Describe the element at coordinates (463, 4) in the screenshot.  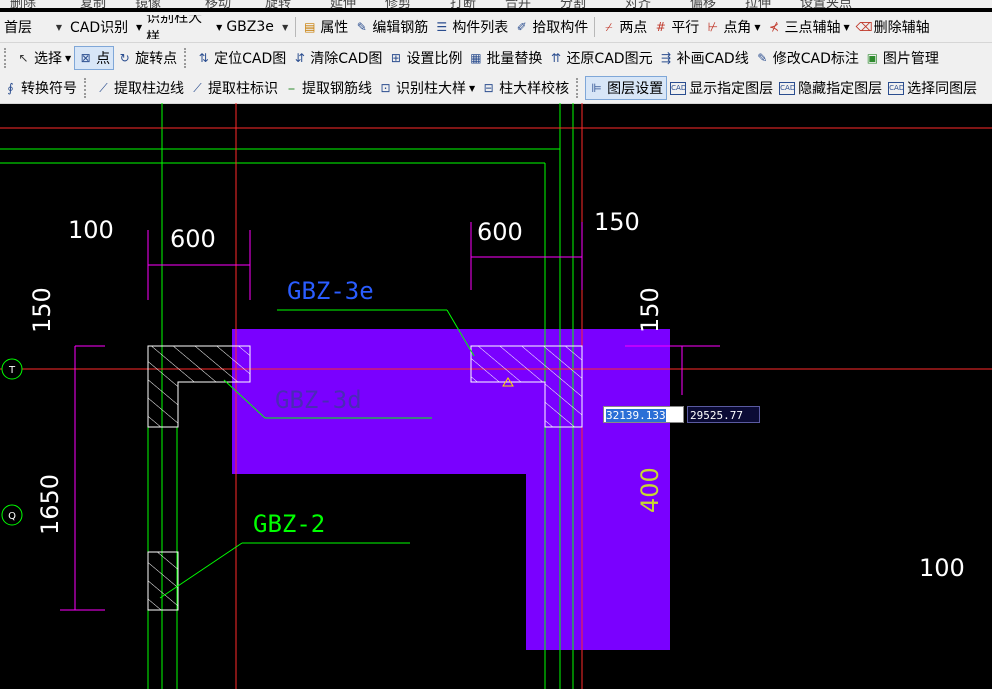
I see `toolbar-item: 打断` at that location.